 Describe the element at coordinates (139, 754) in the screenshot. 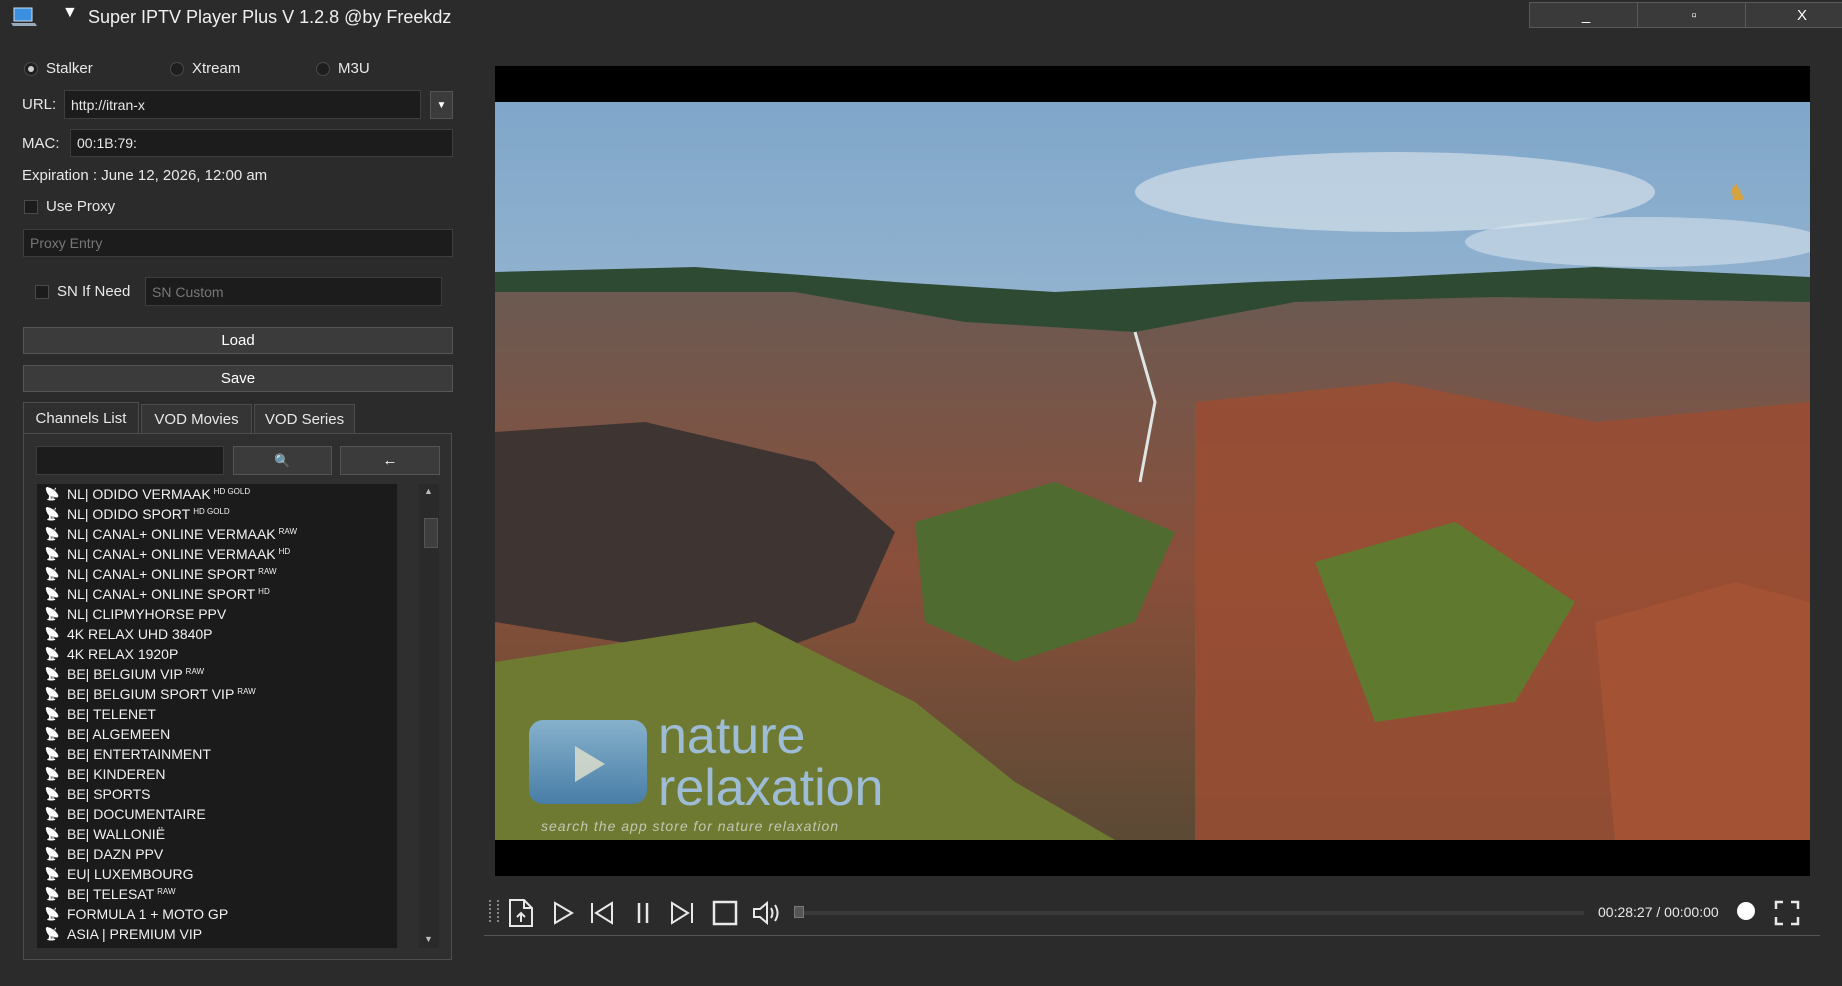

I see `channel-name: BE| ENTERTAINMENT` at that location.